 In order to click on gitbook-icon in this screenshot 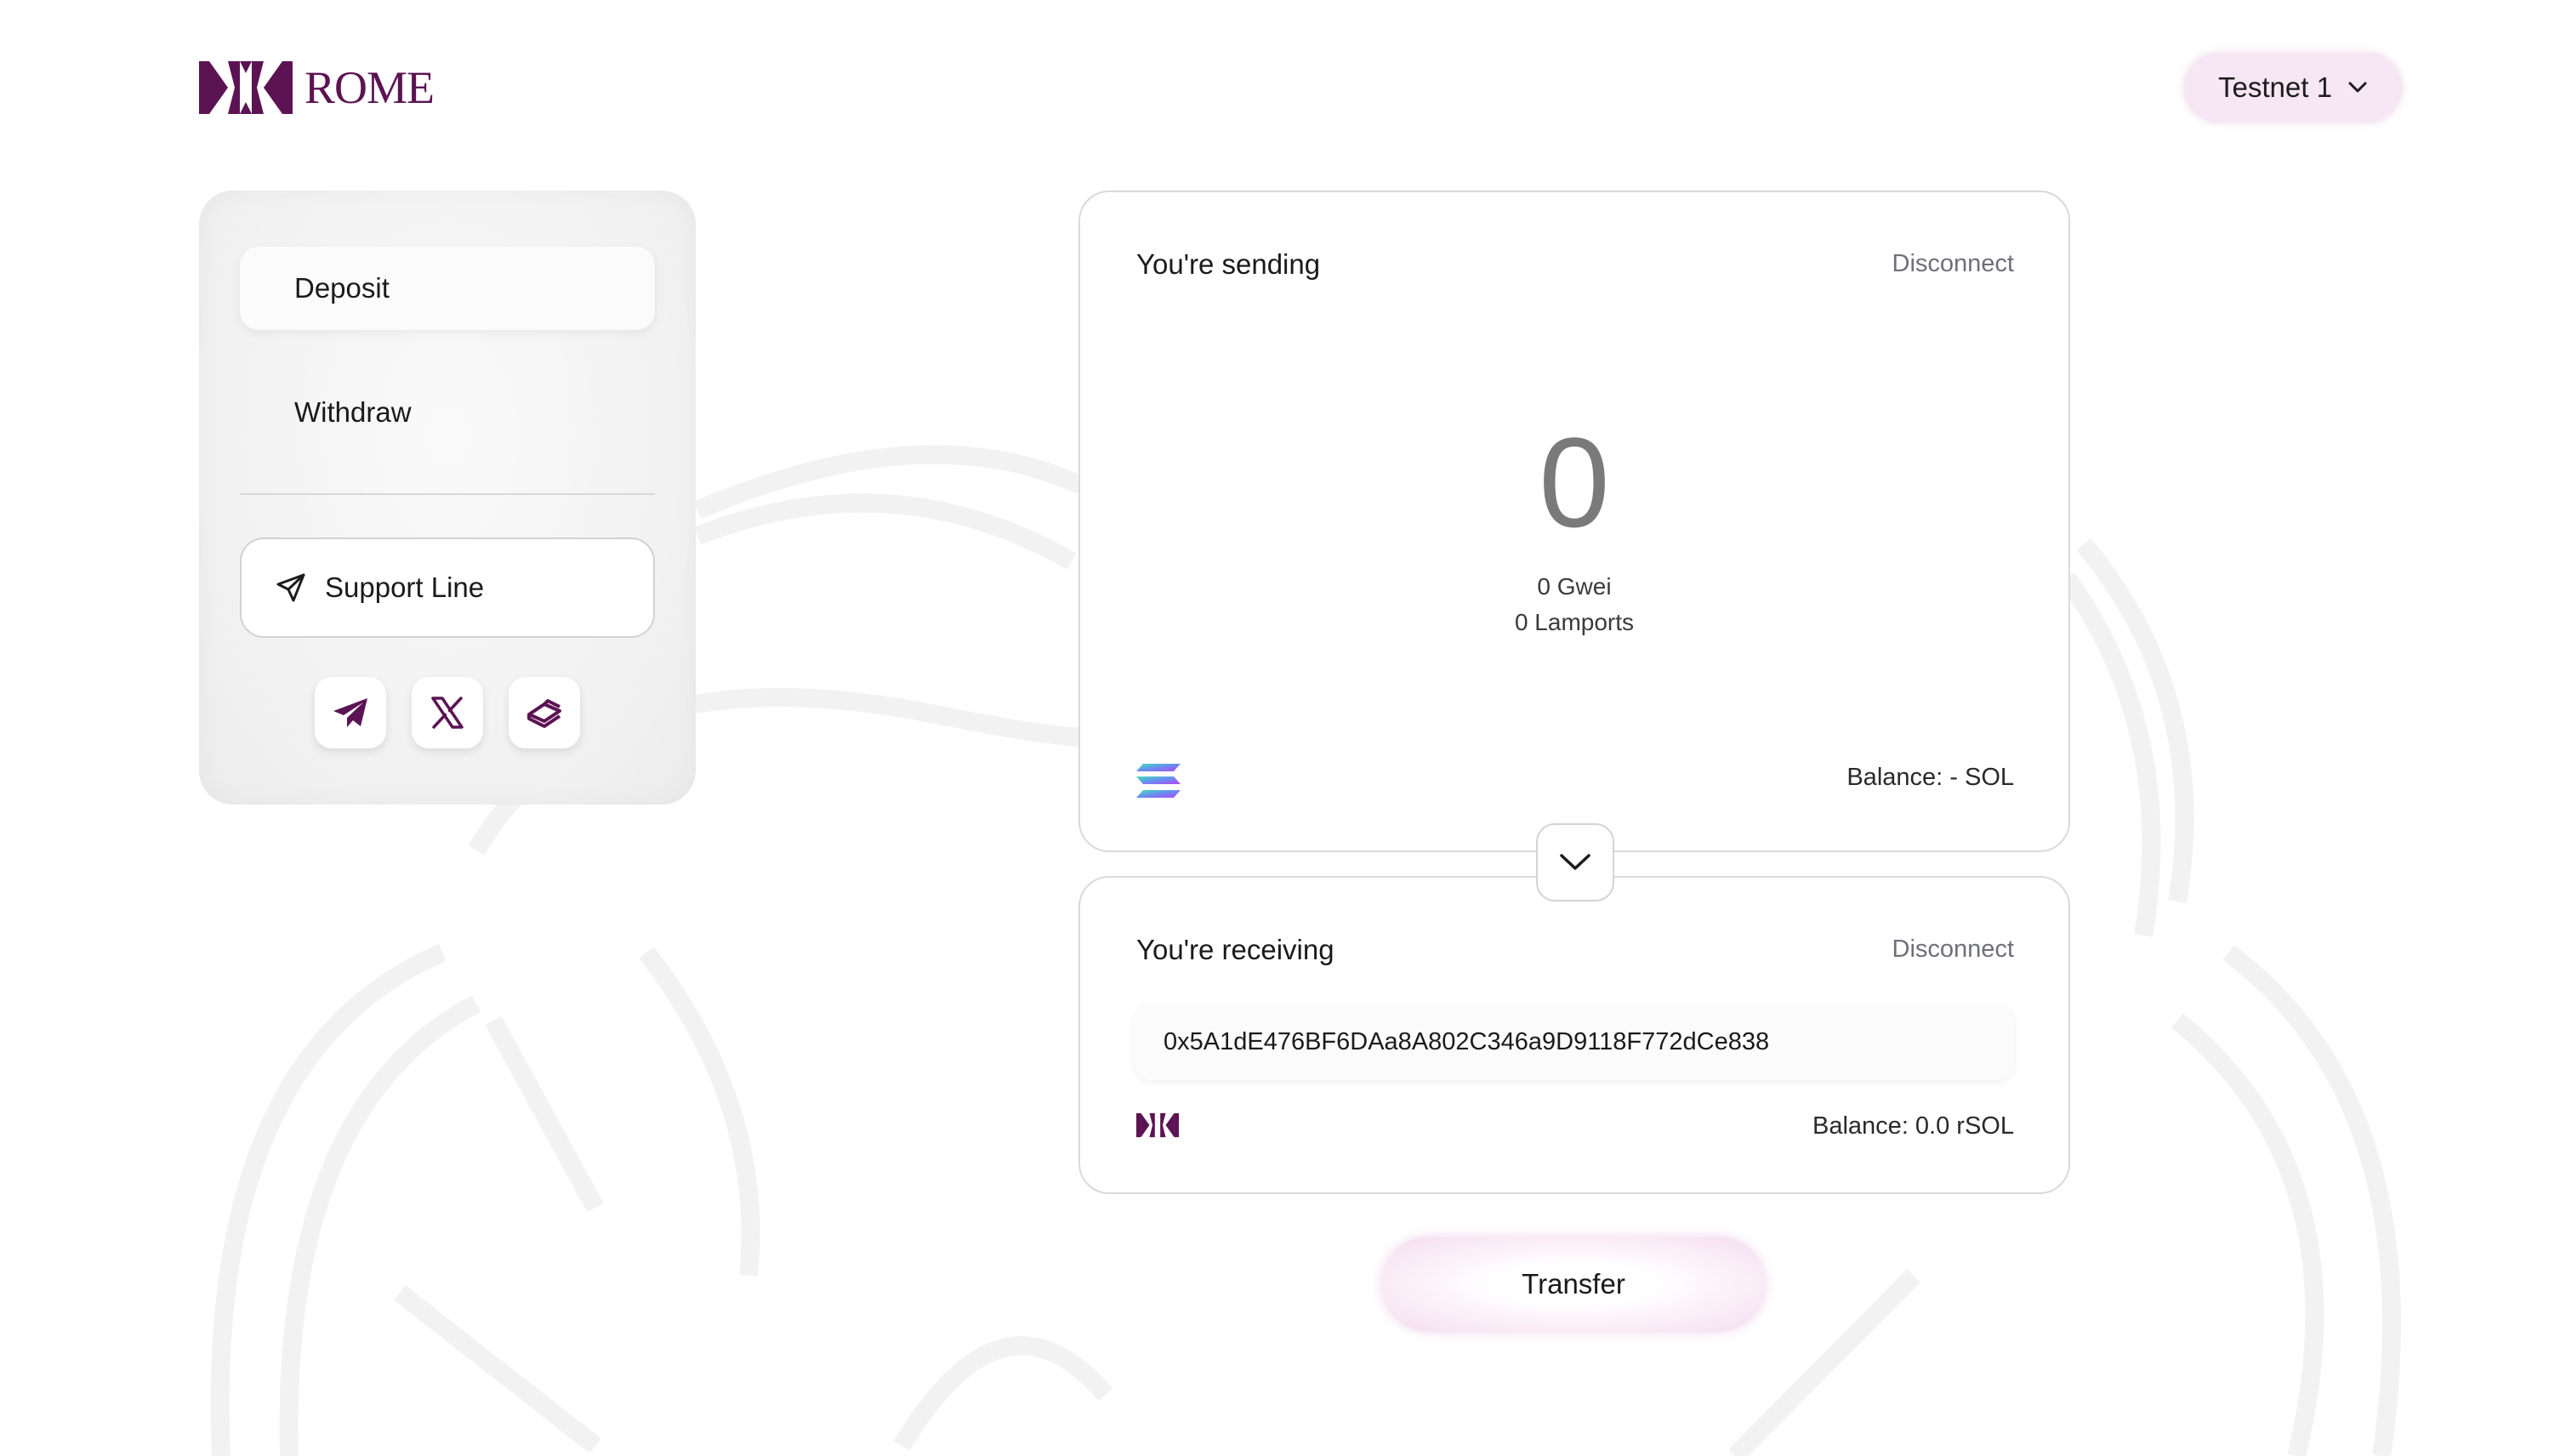, I will do `click(544, 713)`.